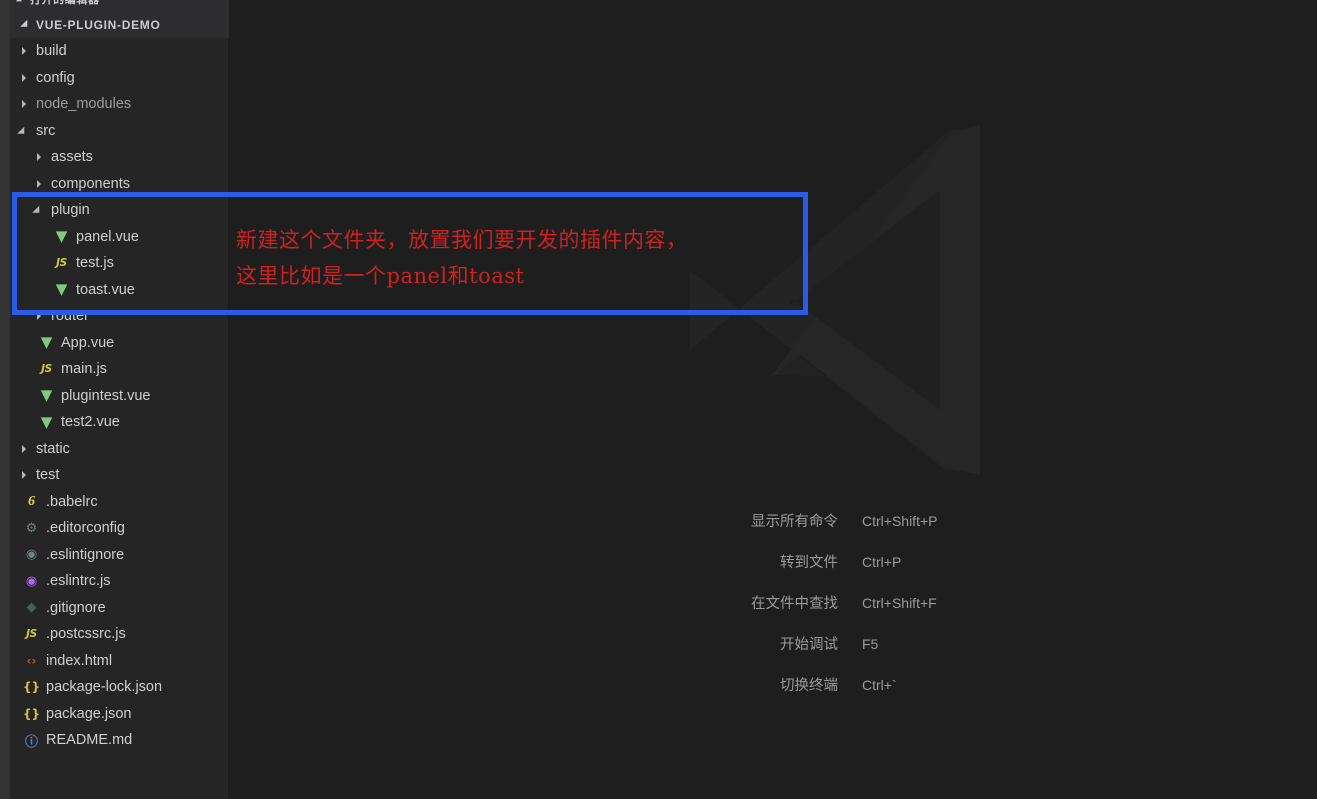 The height and width of the screenshot is (799, 1317). I want to click on shortcut-row: 显示所有命令 Ctrl+Shift+P, so click(890, 520).